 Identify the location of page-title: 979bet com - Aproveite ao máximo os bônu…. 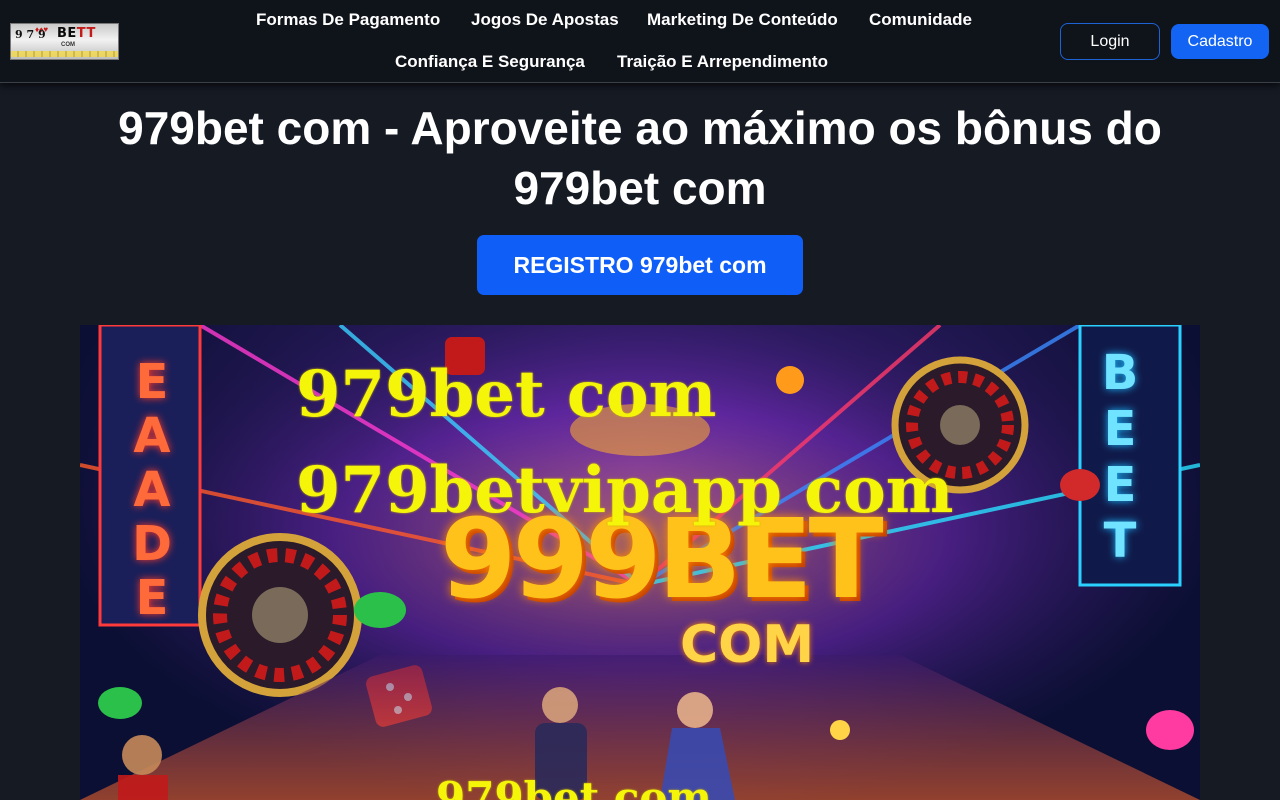
(640, 158).